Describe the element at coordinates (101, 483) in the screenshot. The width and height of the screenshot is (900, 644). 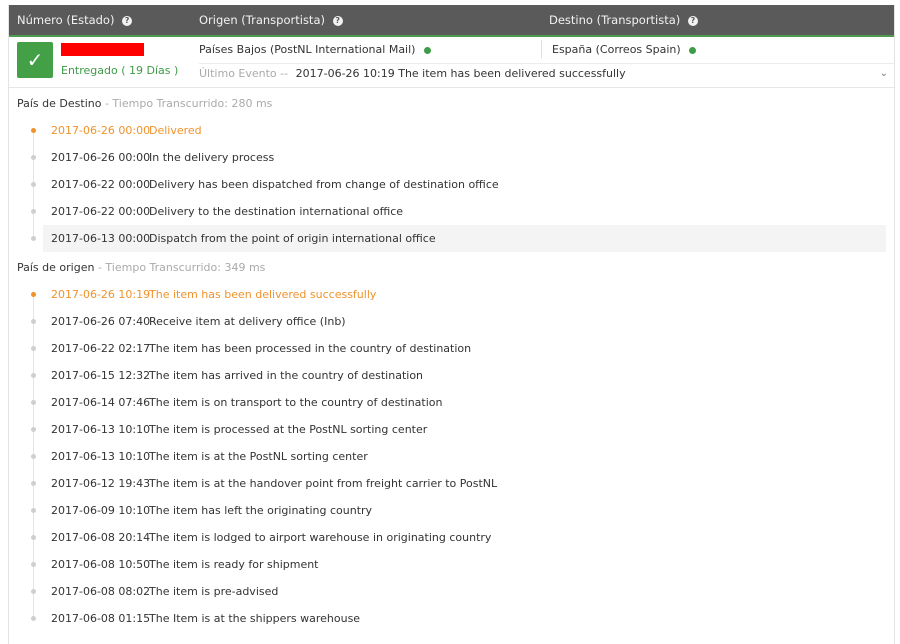
I see `event-date: 2017-06-12 19:43` at that location.